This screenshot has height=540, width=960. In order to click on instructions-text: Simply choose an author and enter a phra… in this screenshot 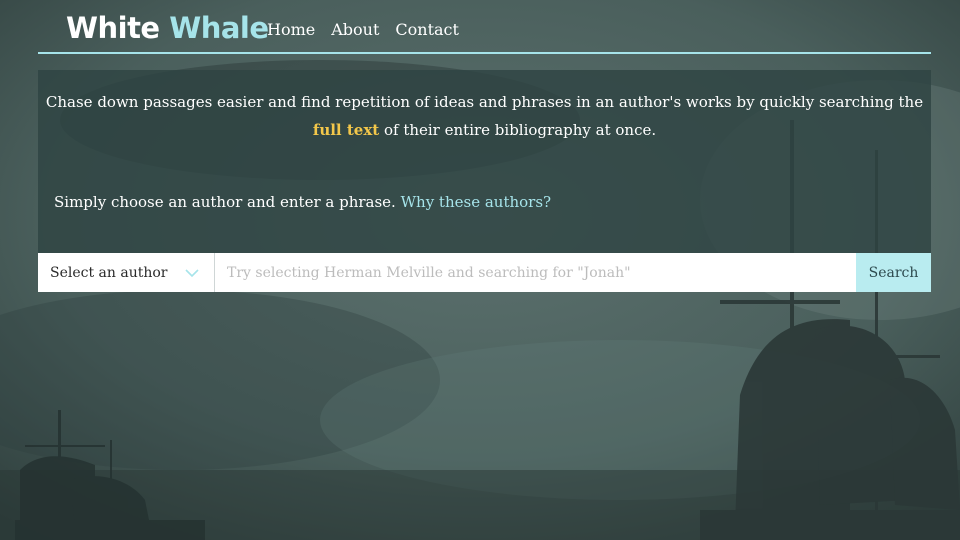, I will do `click(225, 202)`.